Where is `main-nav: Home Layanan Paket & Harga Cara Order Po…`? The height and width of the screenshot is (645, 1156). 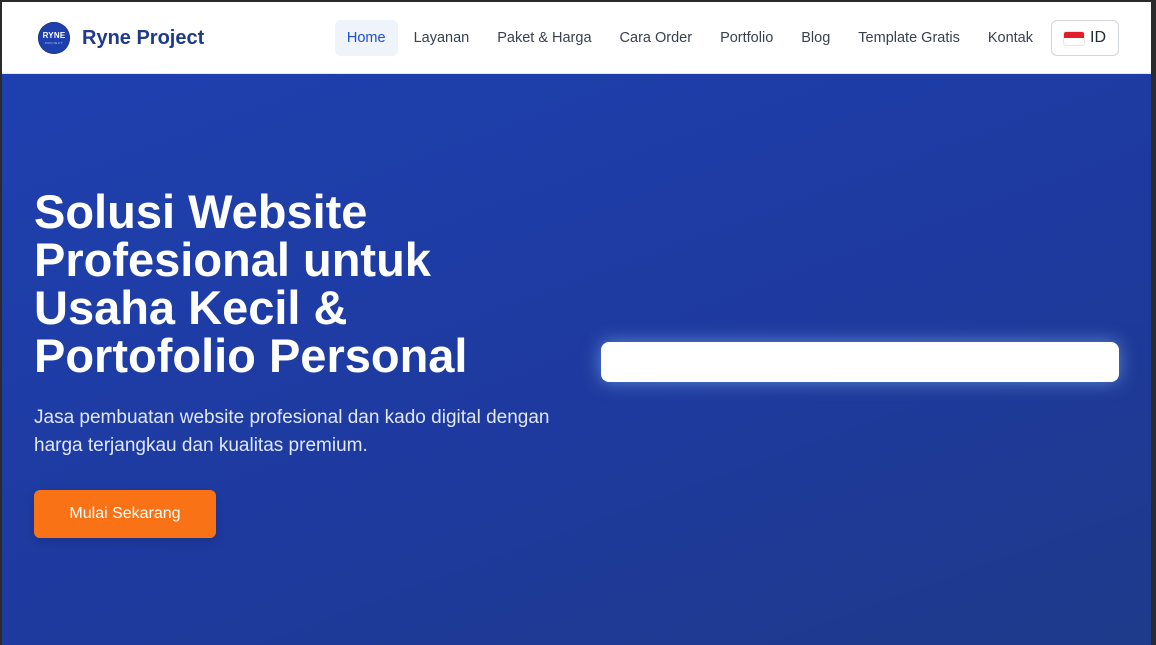 main-nav: Home Layanan Paket & Harga Cara Order Po… is located at coordinates (725, 38).